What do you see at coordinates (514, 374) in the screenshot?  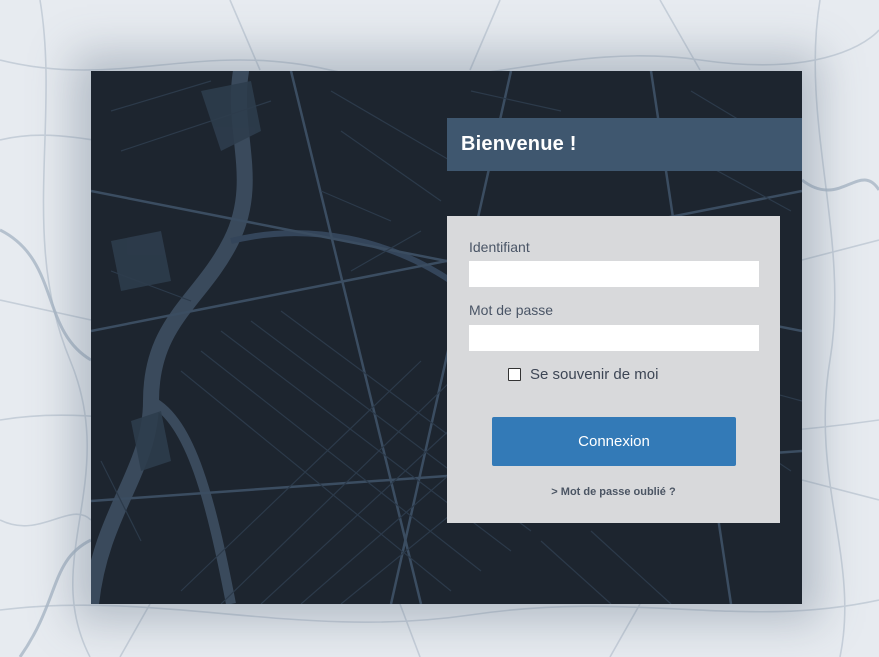 I see `remember-me-checkbox` at bounding box center [514, 374].